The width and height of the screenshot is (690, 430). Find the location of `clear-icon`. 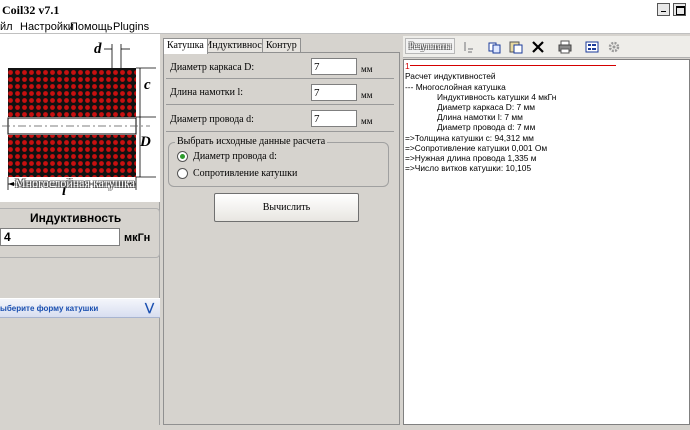

clear-icon is located at coordinates (538, 47).